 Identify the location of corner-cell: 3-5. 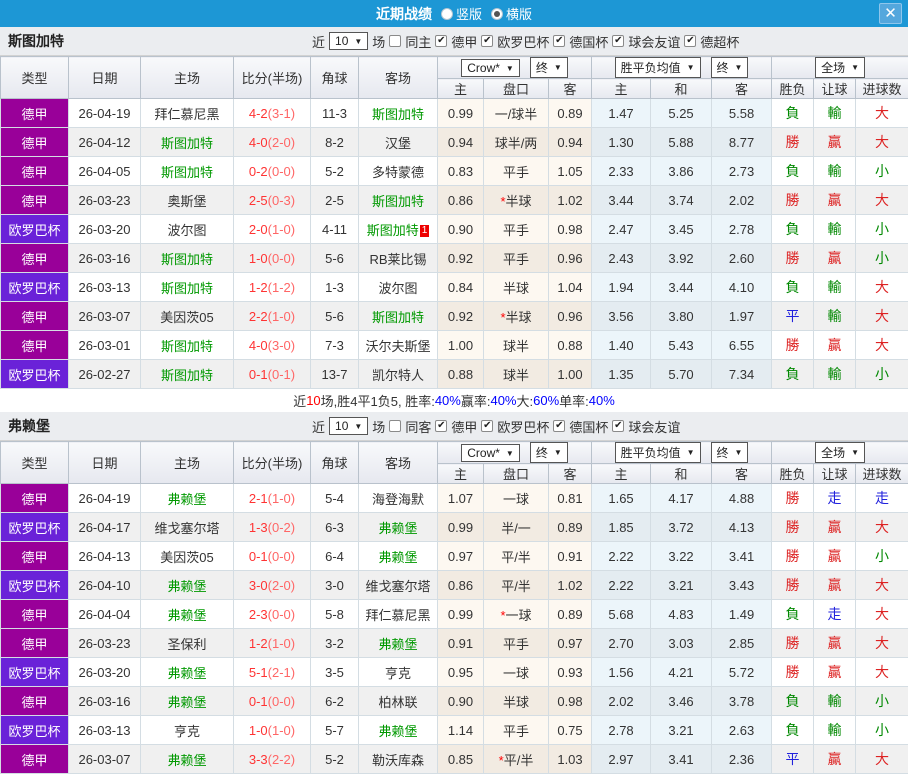
(335, 672).